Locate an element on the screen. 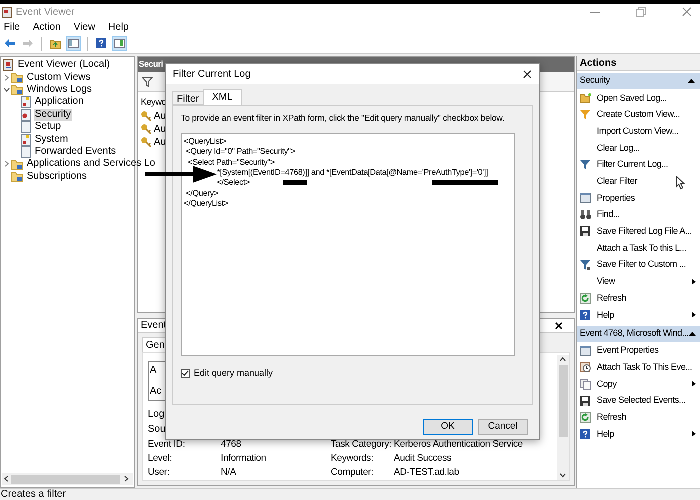 This screenshot has height=500, width=700. clock-icon is located at coordinates (586, 368).